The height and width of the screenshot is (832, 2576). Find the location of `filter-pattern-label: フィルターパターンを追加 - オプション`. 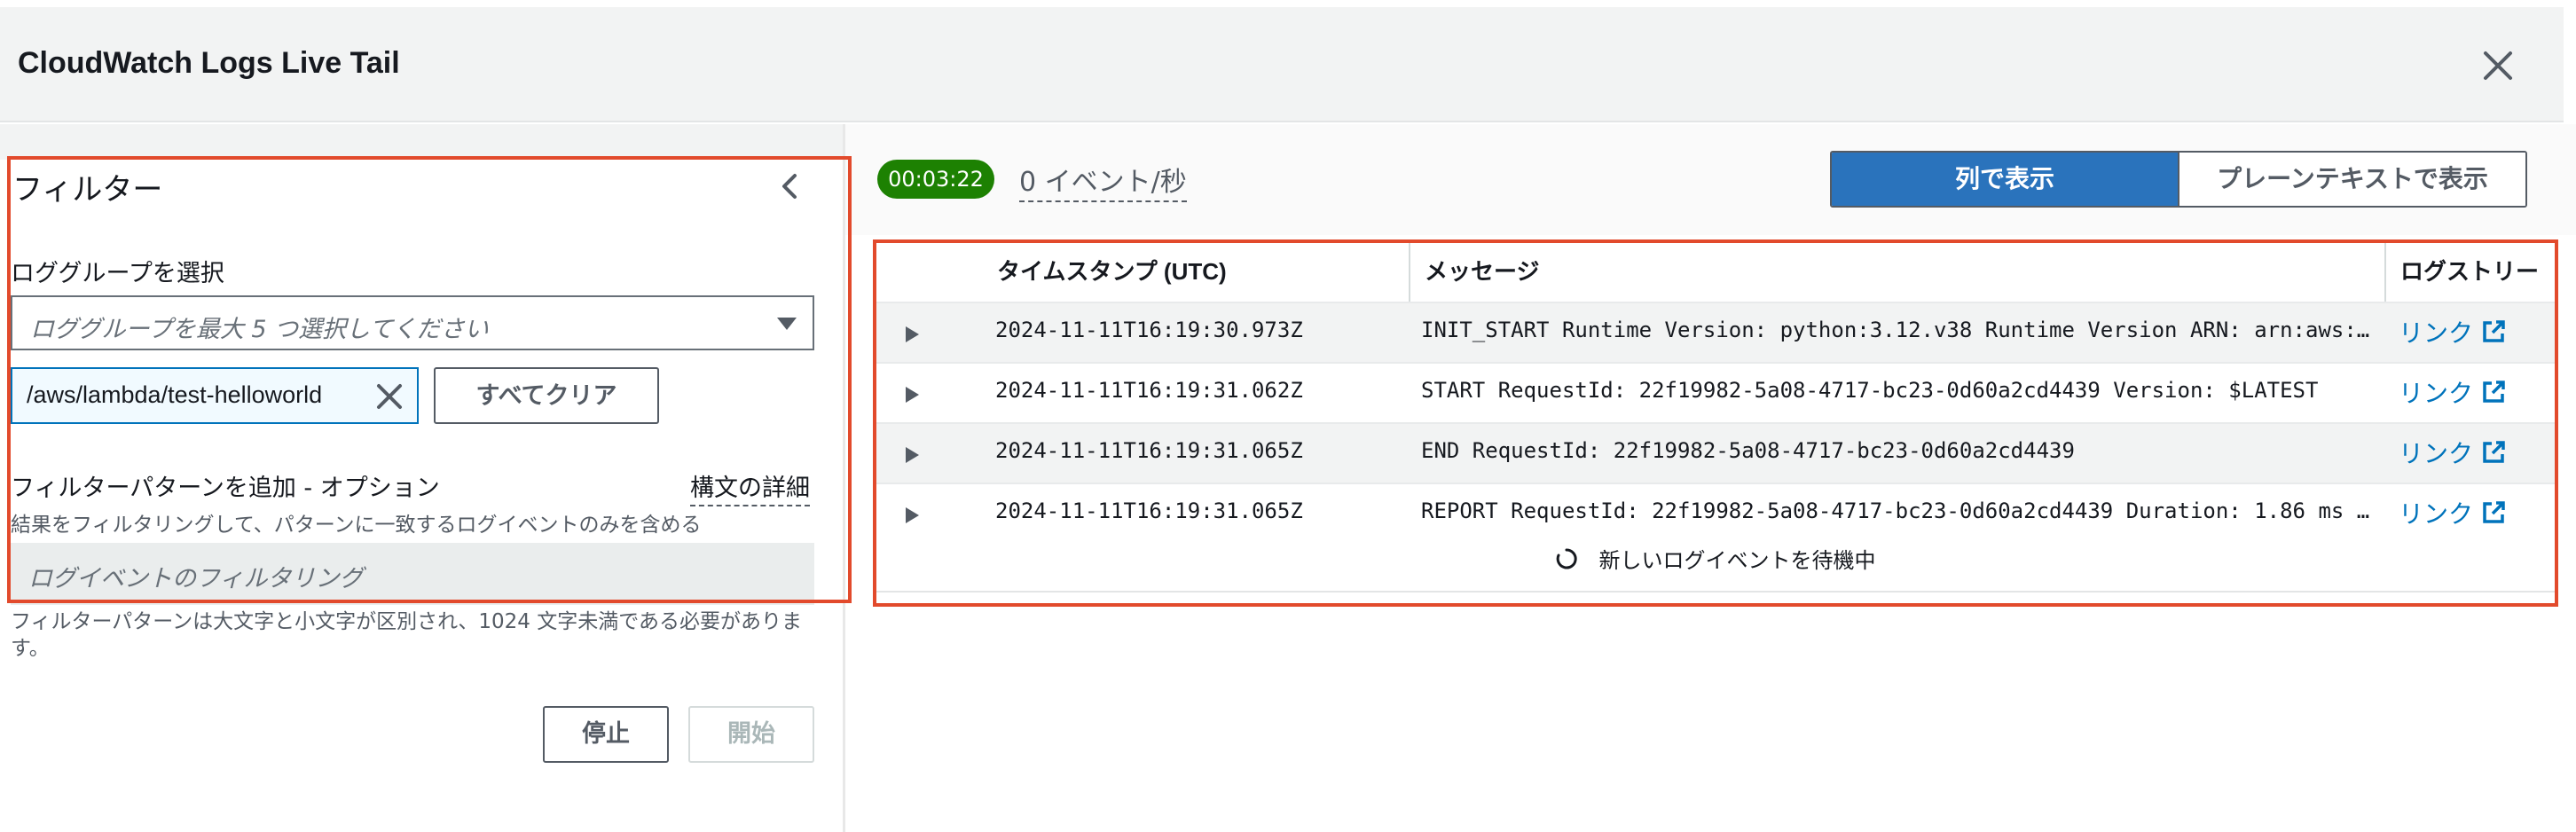

filter-pattern-label: フィルターパターンを追加 - オプション is located at coordinates (225, 489).